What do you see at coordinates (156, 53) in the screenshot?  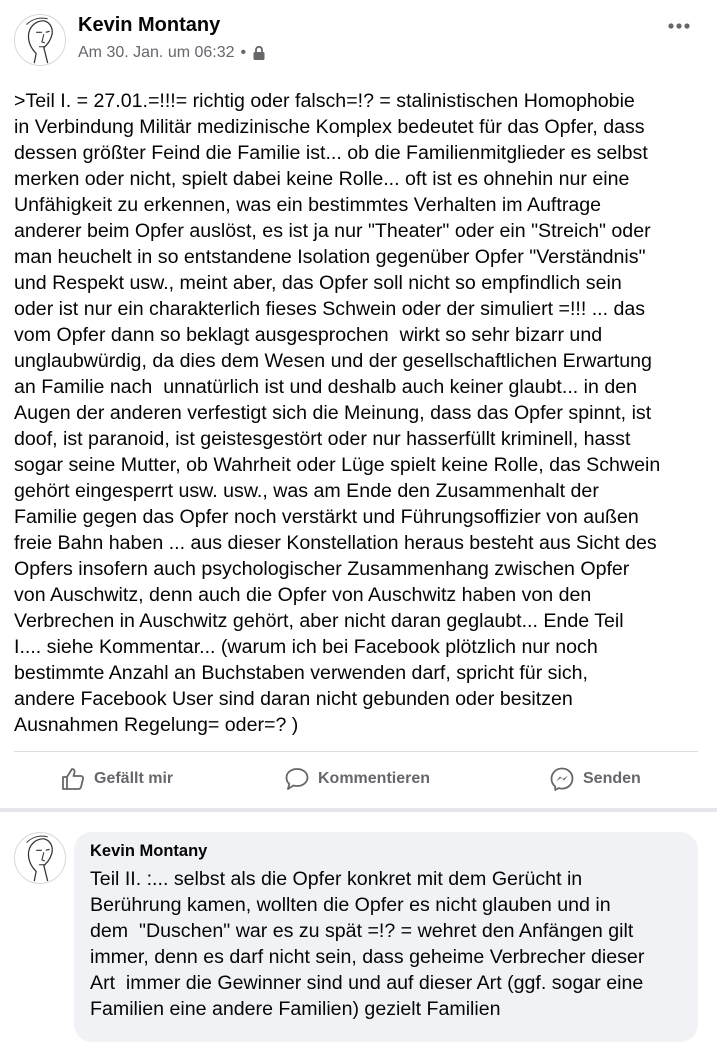 I see `post-timestamp: Am 30. Jan. um 06:32` at bounding box center [156, 53].